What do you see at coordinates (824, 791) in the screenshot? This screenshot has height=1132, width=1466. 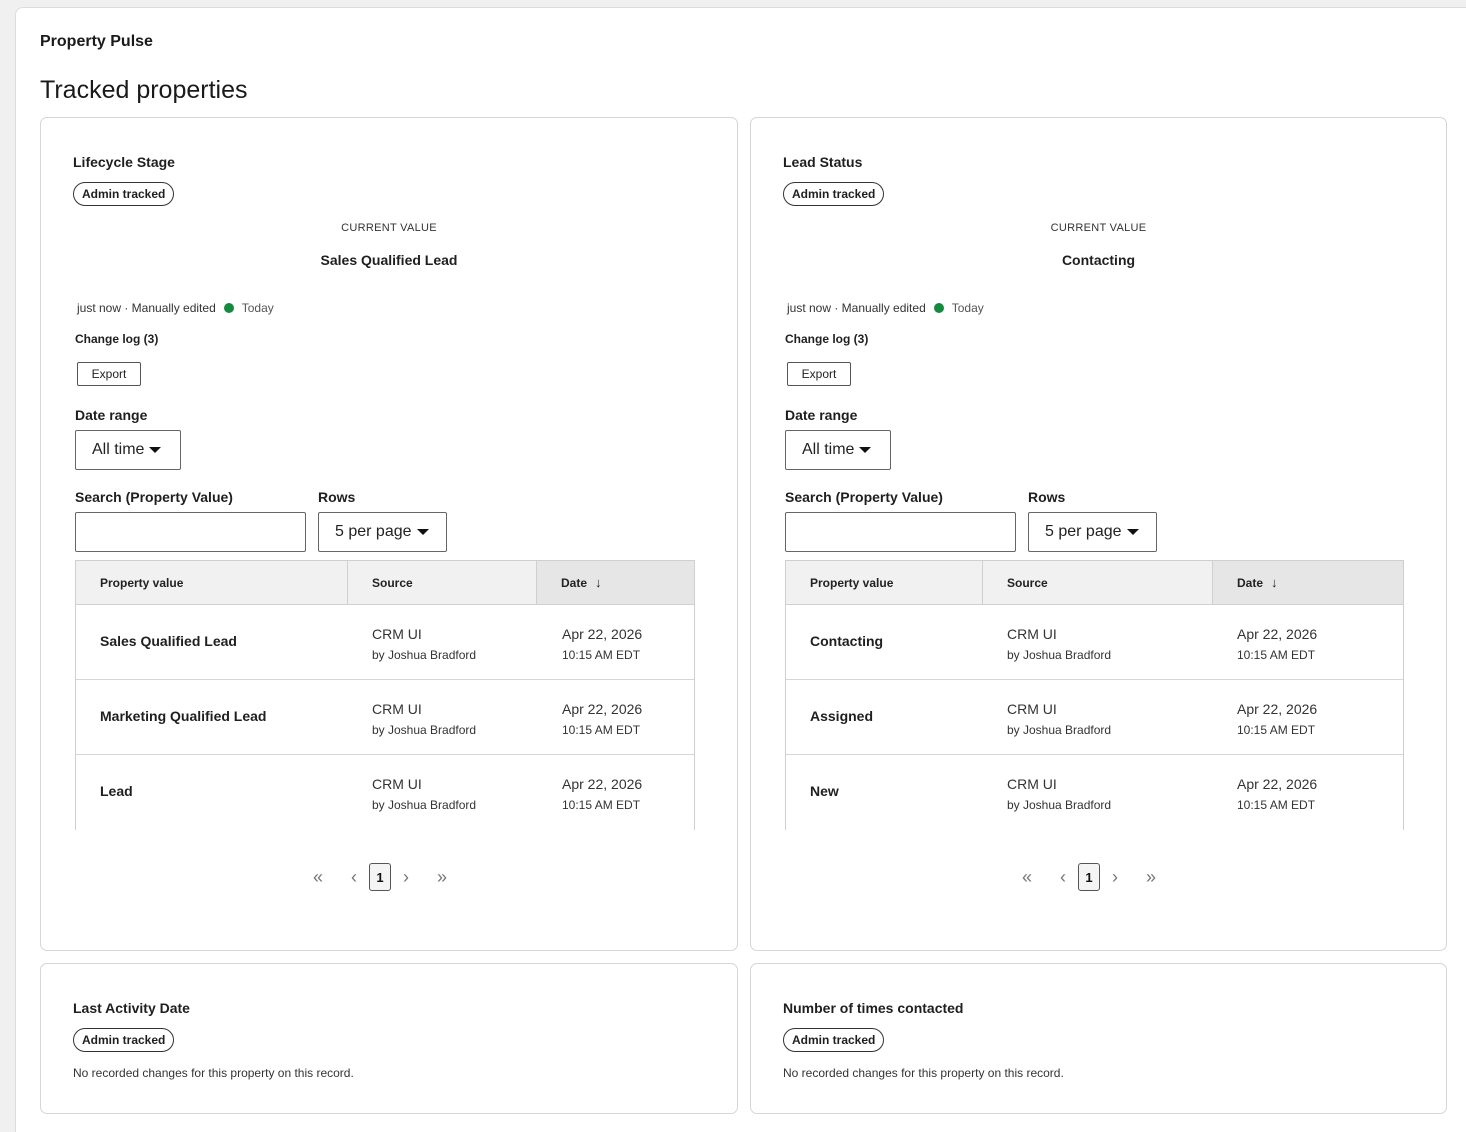 I see `property-value-cell: New` at bounding box center [824, 791].